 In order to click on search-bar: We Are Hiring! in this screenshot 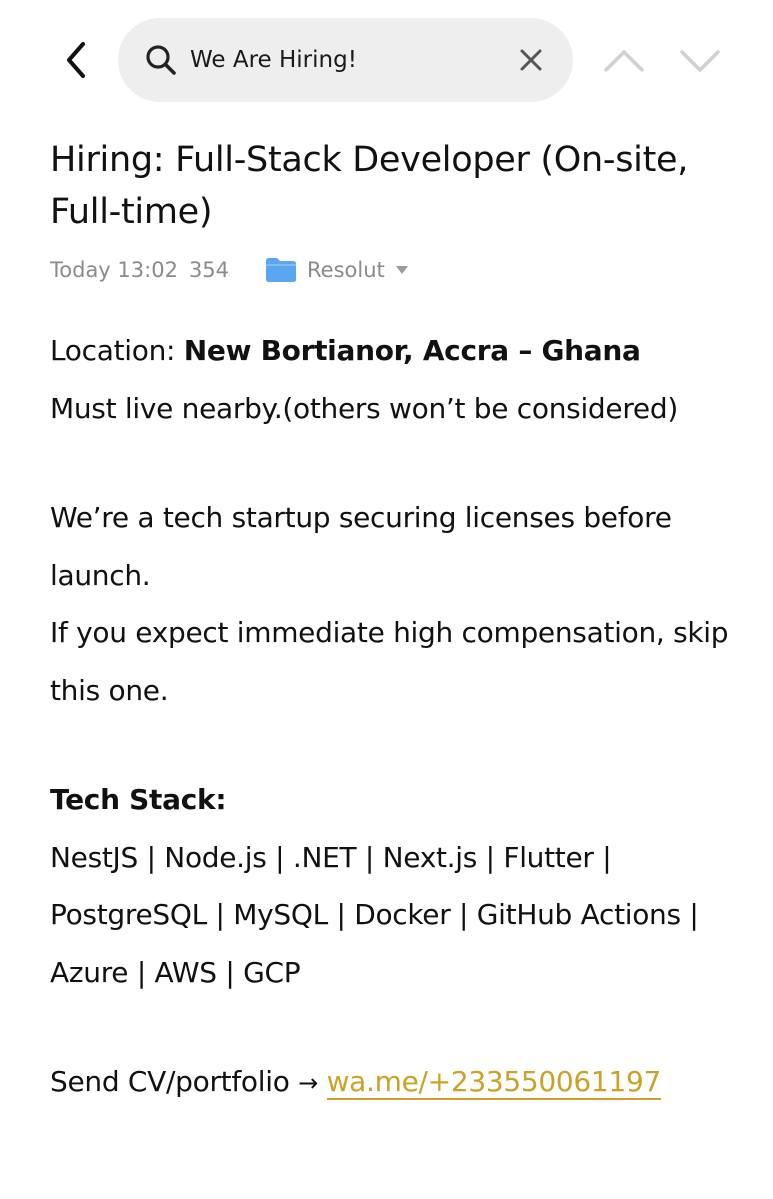, I will do `click(345, 60)`.